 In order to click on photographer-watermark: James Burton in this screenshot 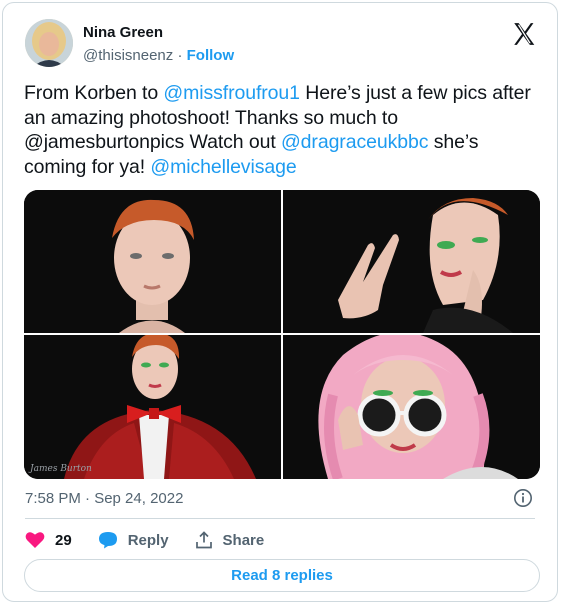, I will do `click(61, 469)`.